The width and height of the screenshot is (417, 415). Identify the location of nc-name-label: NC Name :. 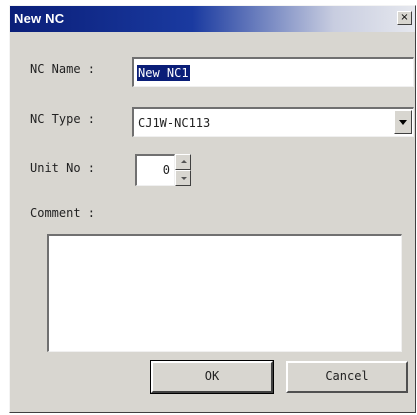
(63, 69).